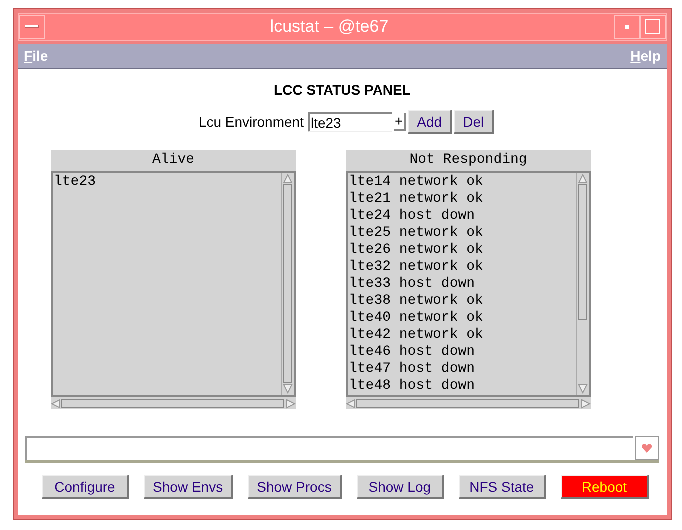  What do you see at coordinates (350, 122) in the screenshot?
I see `environment-field: lte23` at bounding box center [350, 122].